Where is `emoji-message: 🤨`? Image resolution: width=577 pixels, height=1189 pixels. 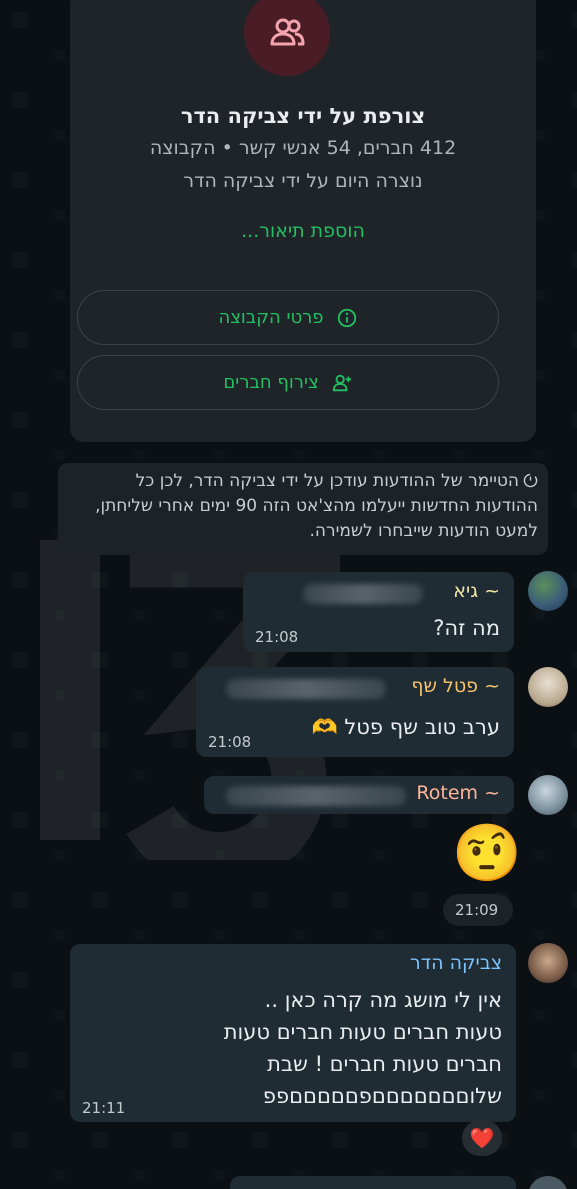
emoji-message: 🤨 is located at coordinates (487, 854).